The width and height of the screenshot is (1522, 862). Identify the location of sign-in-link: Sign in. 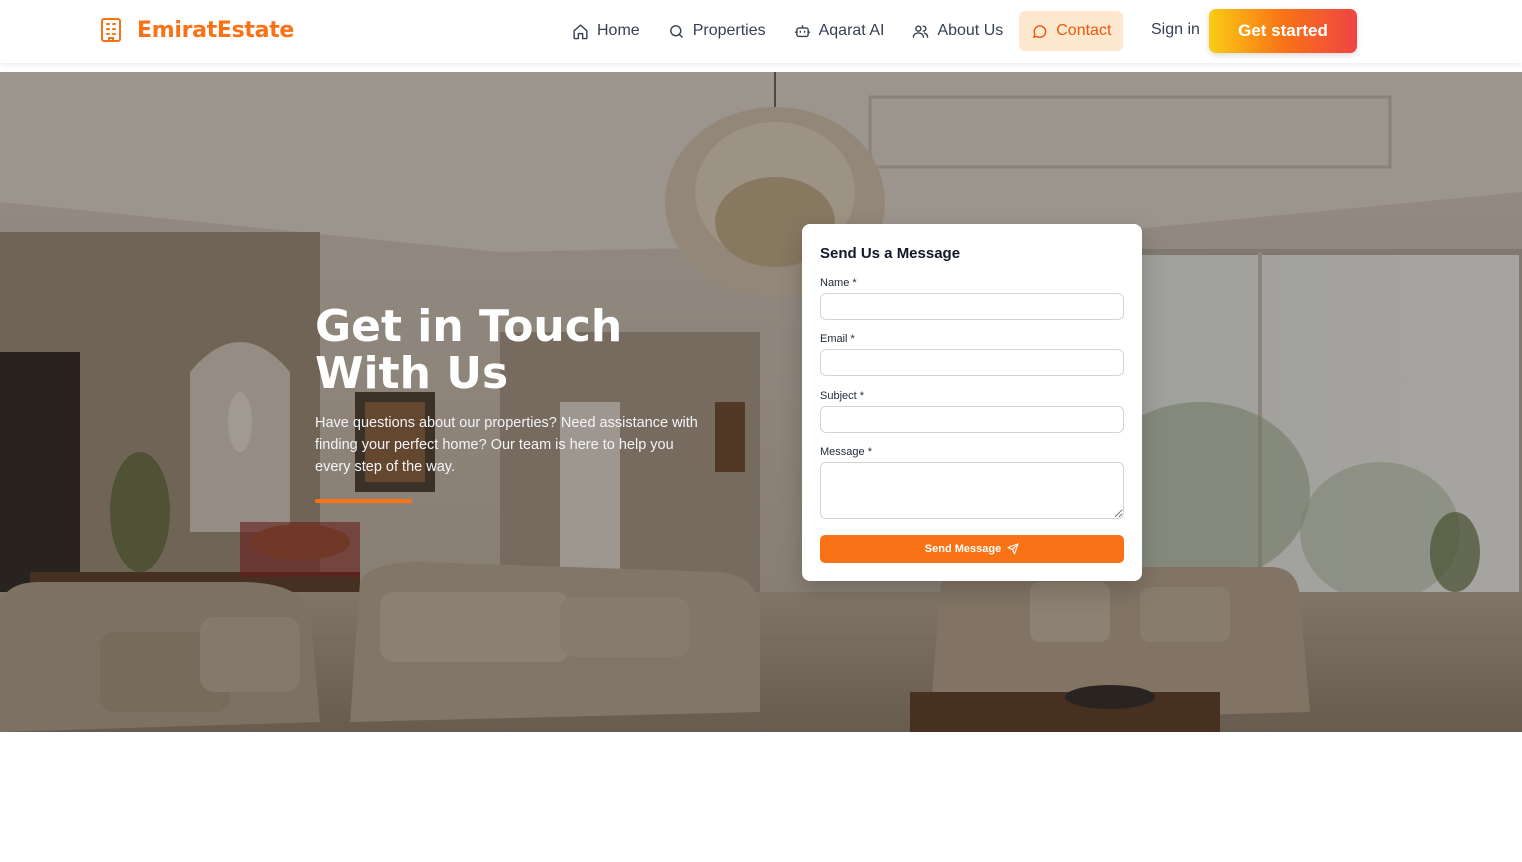
(1175, 30).